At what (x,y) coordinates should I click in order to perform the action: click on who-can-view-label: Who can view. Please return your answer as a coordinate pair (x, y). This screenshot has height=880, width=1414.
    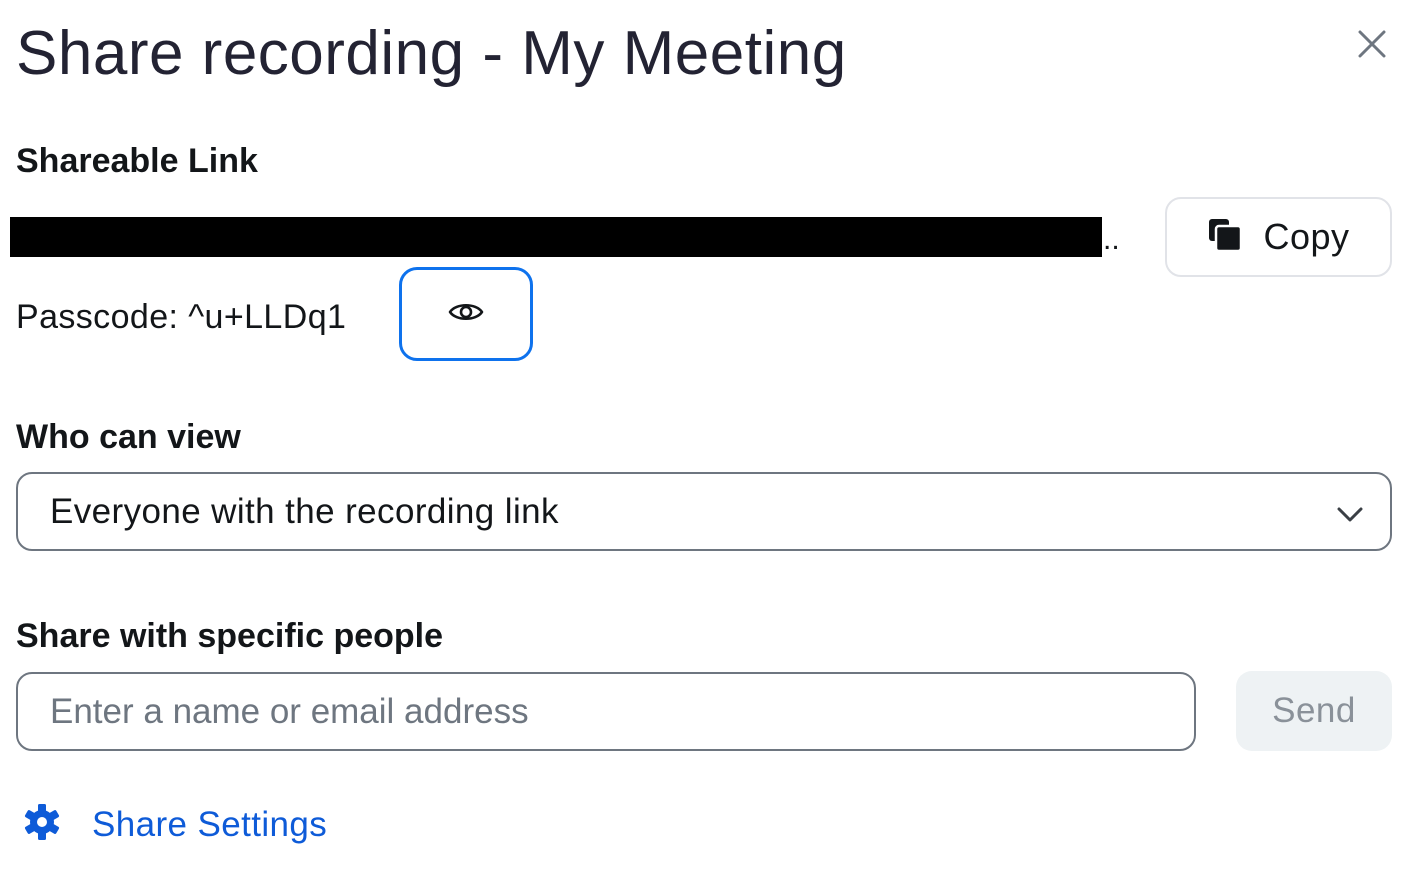
    Looking at the image, I should click on (128, 437).